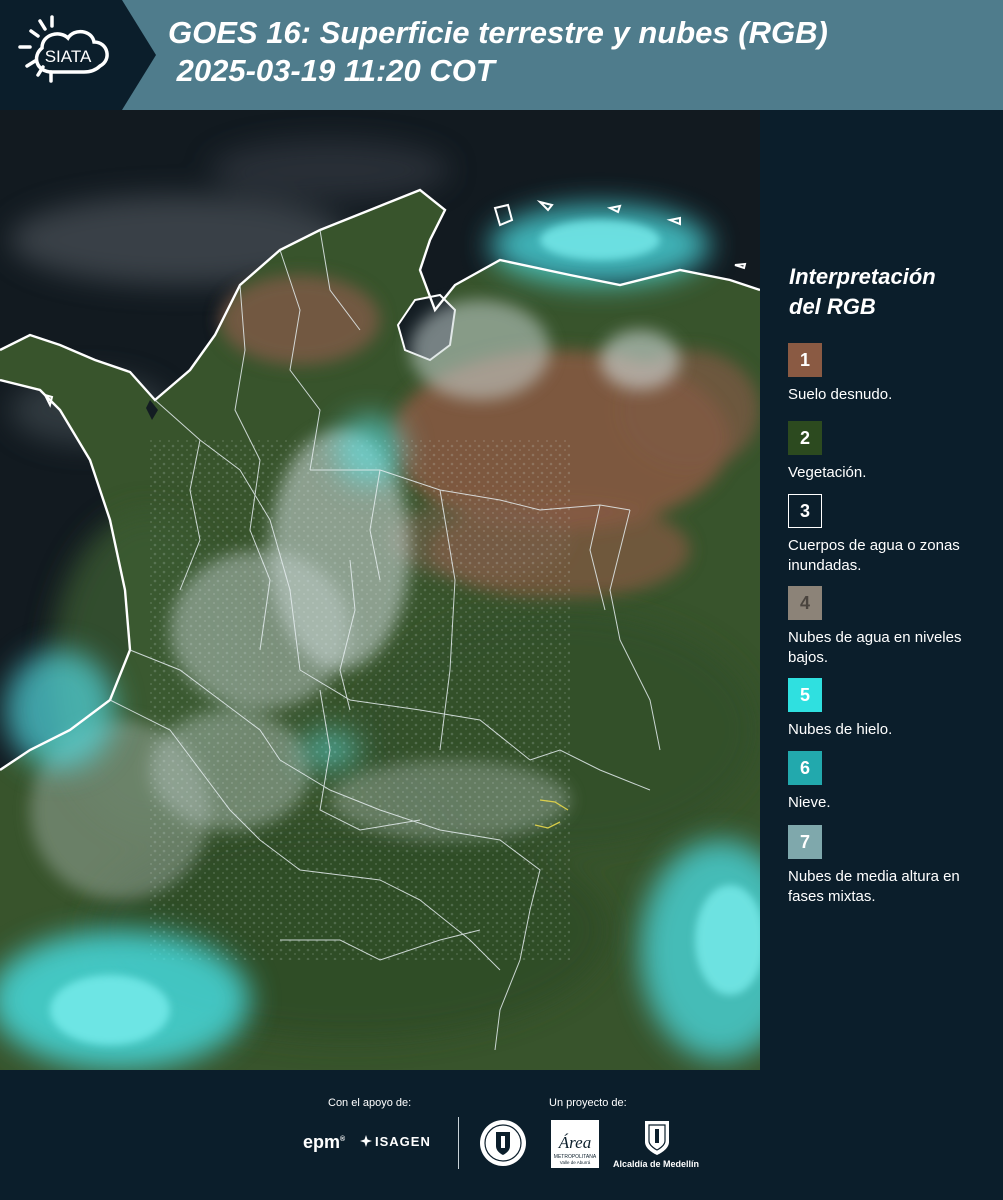  I want to click on svg-text: Área, so click(574, 1142).